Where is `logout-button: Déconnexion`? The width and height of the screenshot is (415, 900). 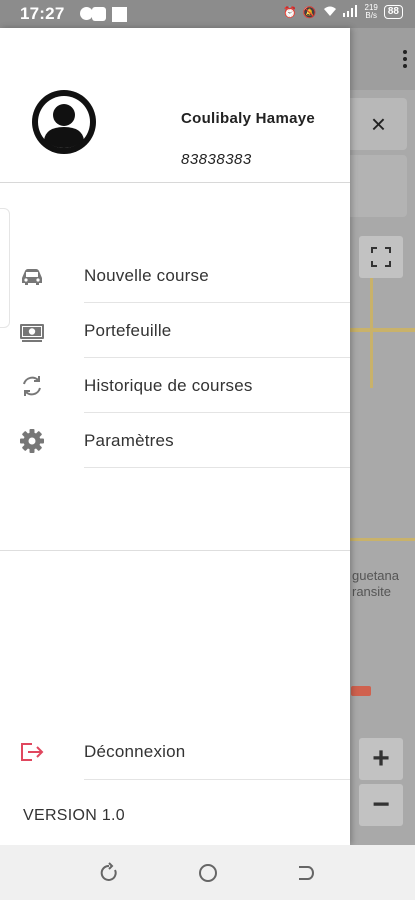 logout-button: Déconnexion is located at coordinates (175, 752).